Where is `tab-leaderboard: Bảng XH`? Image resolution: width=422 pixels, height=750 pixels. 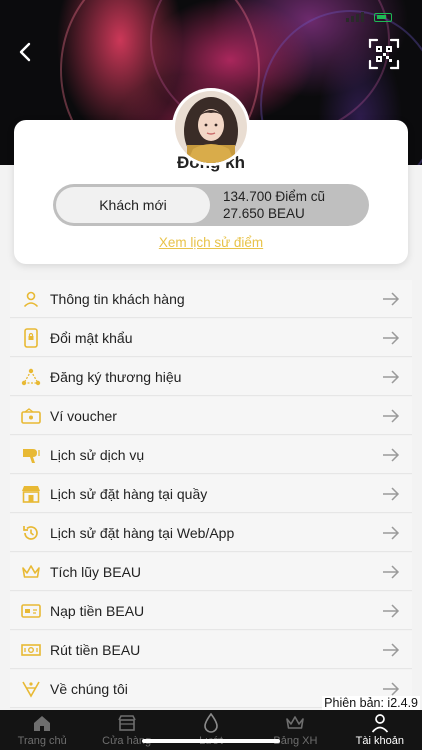 tab-leaderboard: Bảng XH is located at coordinates (295, 730).